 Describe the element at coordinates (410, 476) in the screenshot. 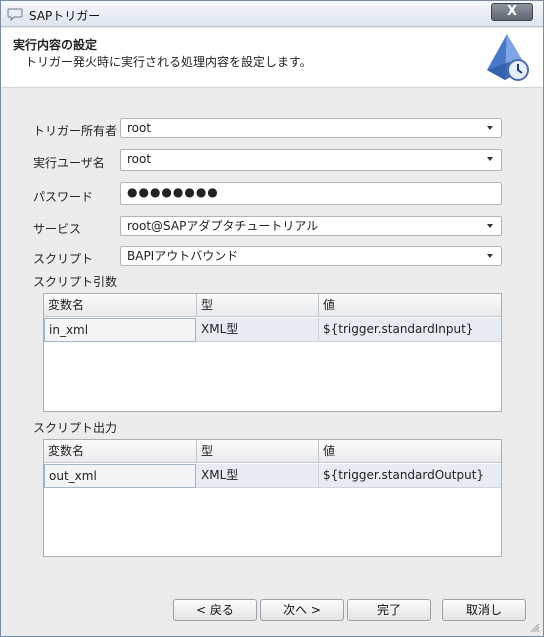

I see `table-cell: ${trigger.standardOutput}` at that location.